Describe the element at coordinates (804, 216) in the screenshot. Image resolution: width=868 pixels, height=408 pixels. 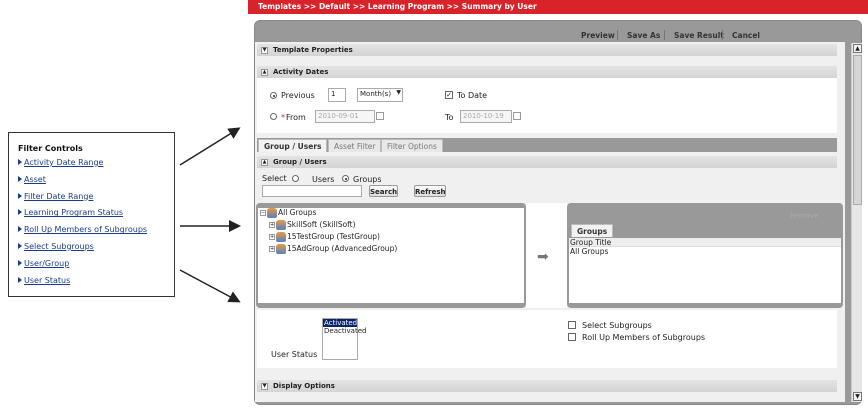
I see `remove-button: Remove` at that location.